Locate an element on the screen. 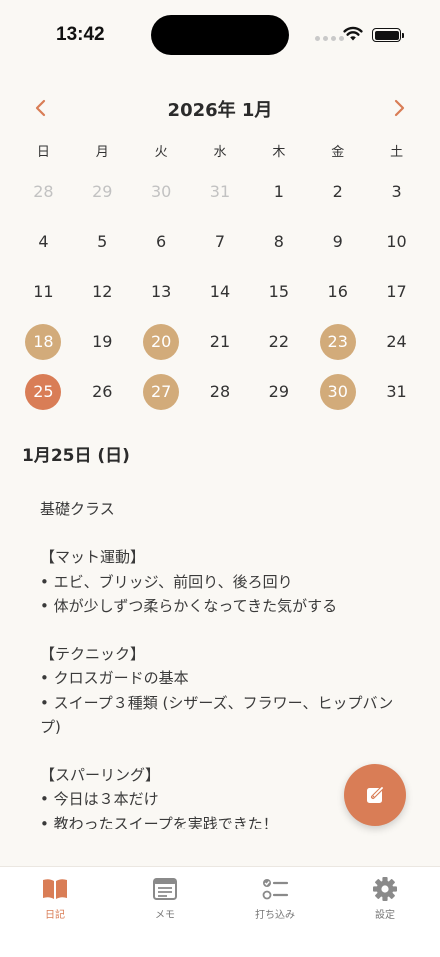  next-month-button is located at coordinates (399, 108).